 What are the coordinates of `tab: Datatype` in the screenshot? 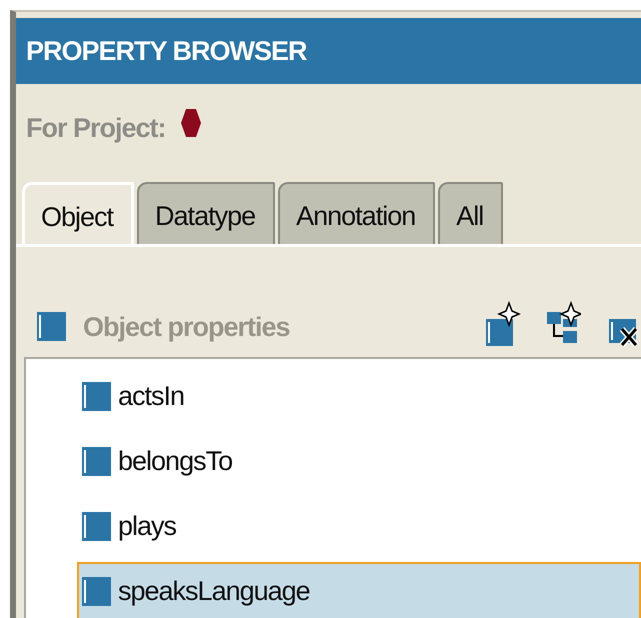 It's located at (206, 213).